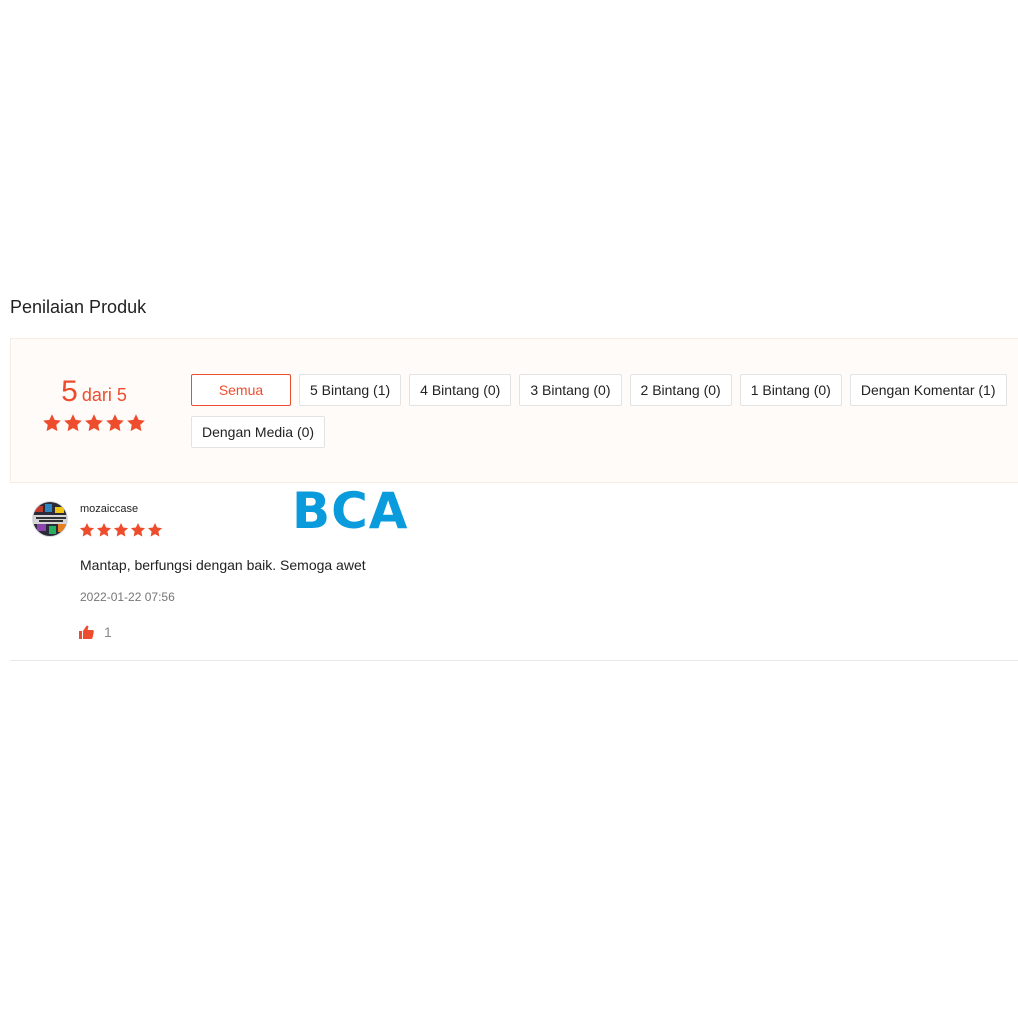 The height and width of the screenshot is (1018, 1018). I want to click on thumbs-up-icon, so click(86, 632).